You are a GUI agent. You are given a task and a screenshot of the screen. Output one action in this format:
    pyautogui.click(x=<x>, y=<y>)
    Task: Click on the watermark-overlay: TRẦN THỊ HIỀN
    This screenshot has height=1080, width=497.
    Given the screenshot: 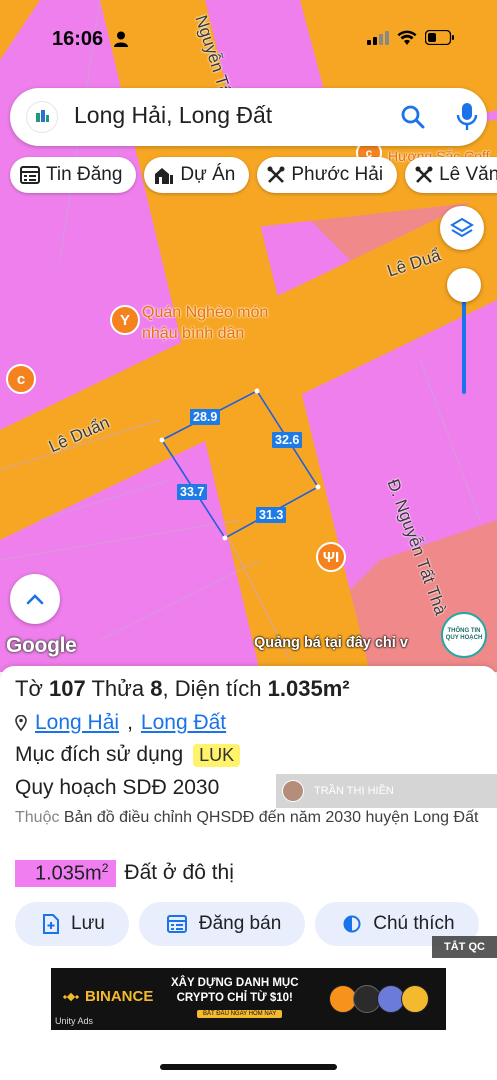 What is the action you would take?
    pyautogui.click(x=386, y=791)
    